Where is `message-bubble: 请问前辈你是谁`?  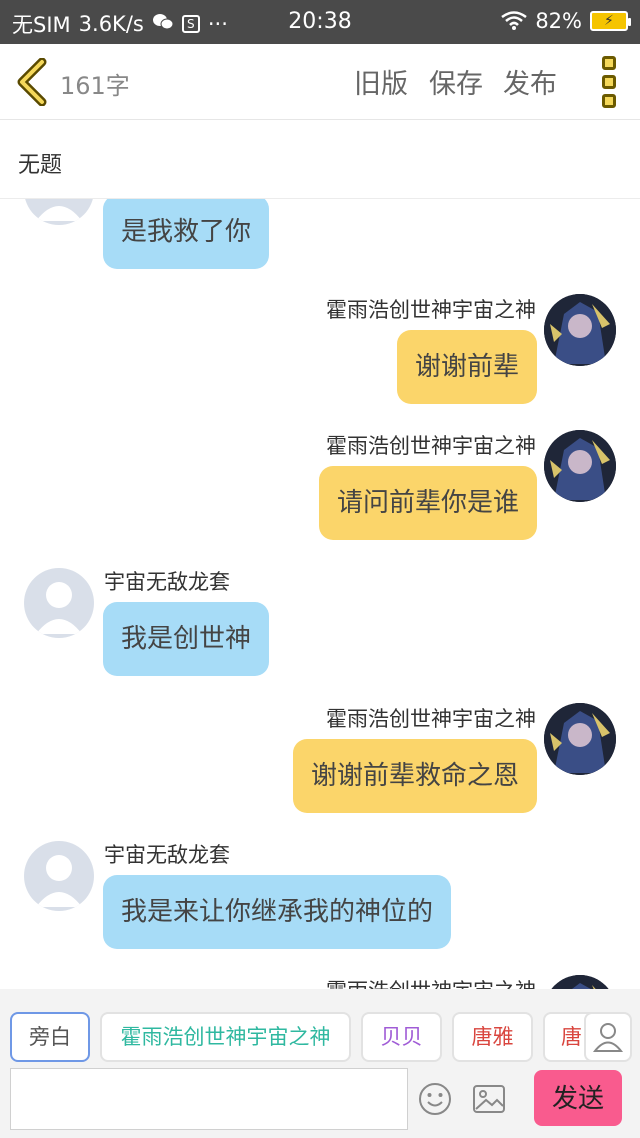 message-bubble: 请问前辈你是谁 is located at coordinates (427, 503).